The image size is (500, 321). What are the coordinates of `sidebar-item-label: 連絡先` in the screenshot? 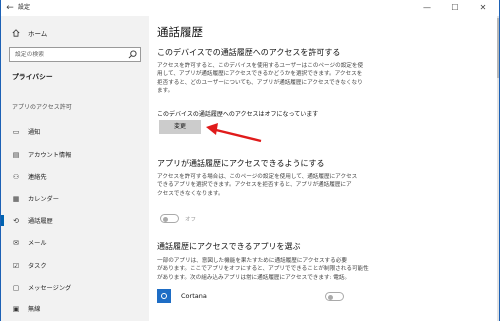 It's located at (37, 177).